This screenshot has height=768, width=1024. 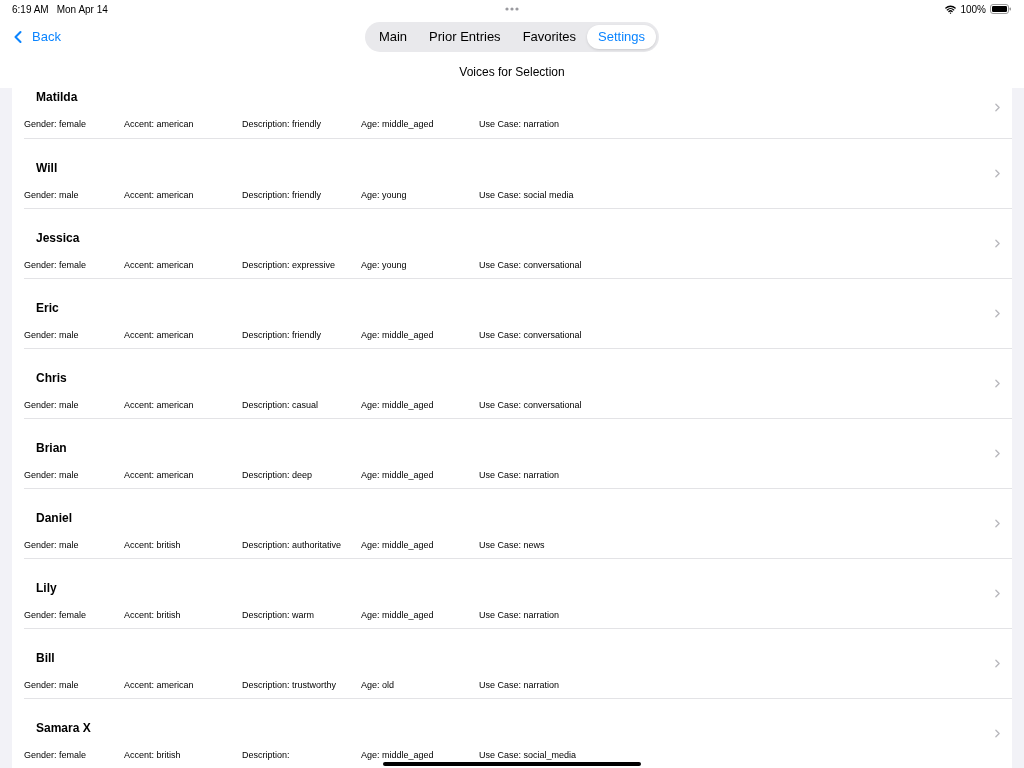 What do you see at coordinates (518, 524) in the screenshot?
I see `voice-row: Daniel Gender: male Accent: british Description: authoritative Age: middle_aged Use Case: news` at bounding box center [518, 524].